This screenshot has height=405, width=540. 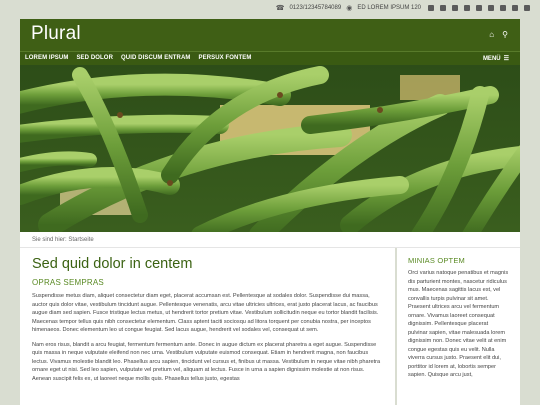 What do you see at coordinates (503, 8) in the screenshot?
I see `instagram-icon` at bounding box center [503, 8].